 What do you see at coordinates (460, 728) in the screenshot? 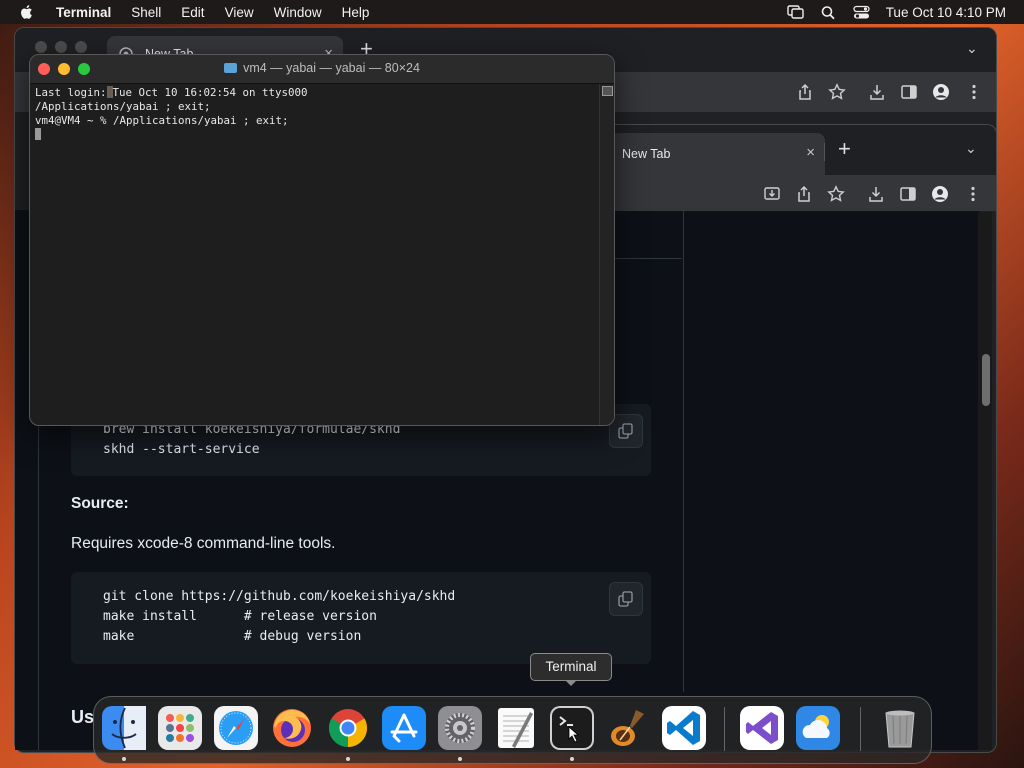
I see `system-settings-icon` at bounding box center [460, 728].